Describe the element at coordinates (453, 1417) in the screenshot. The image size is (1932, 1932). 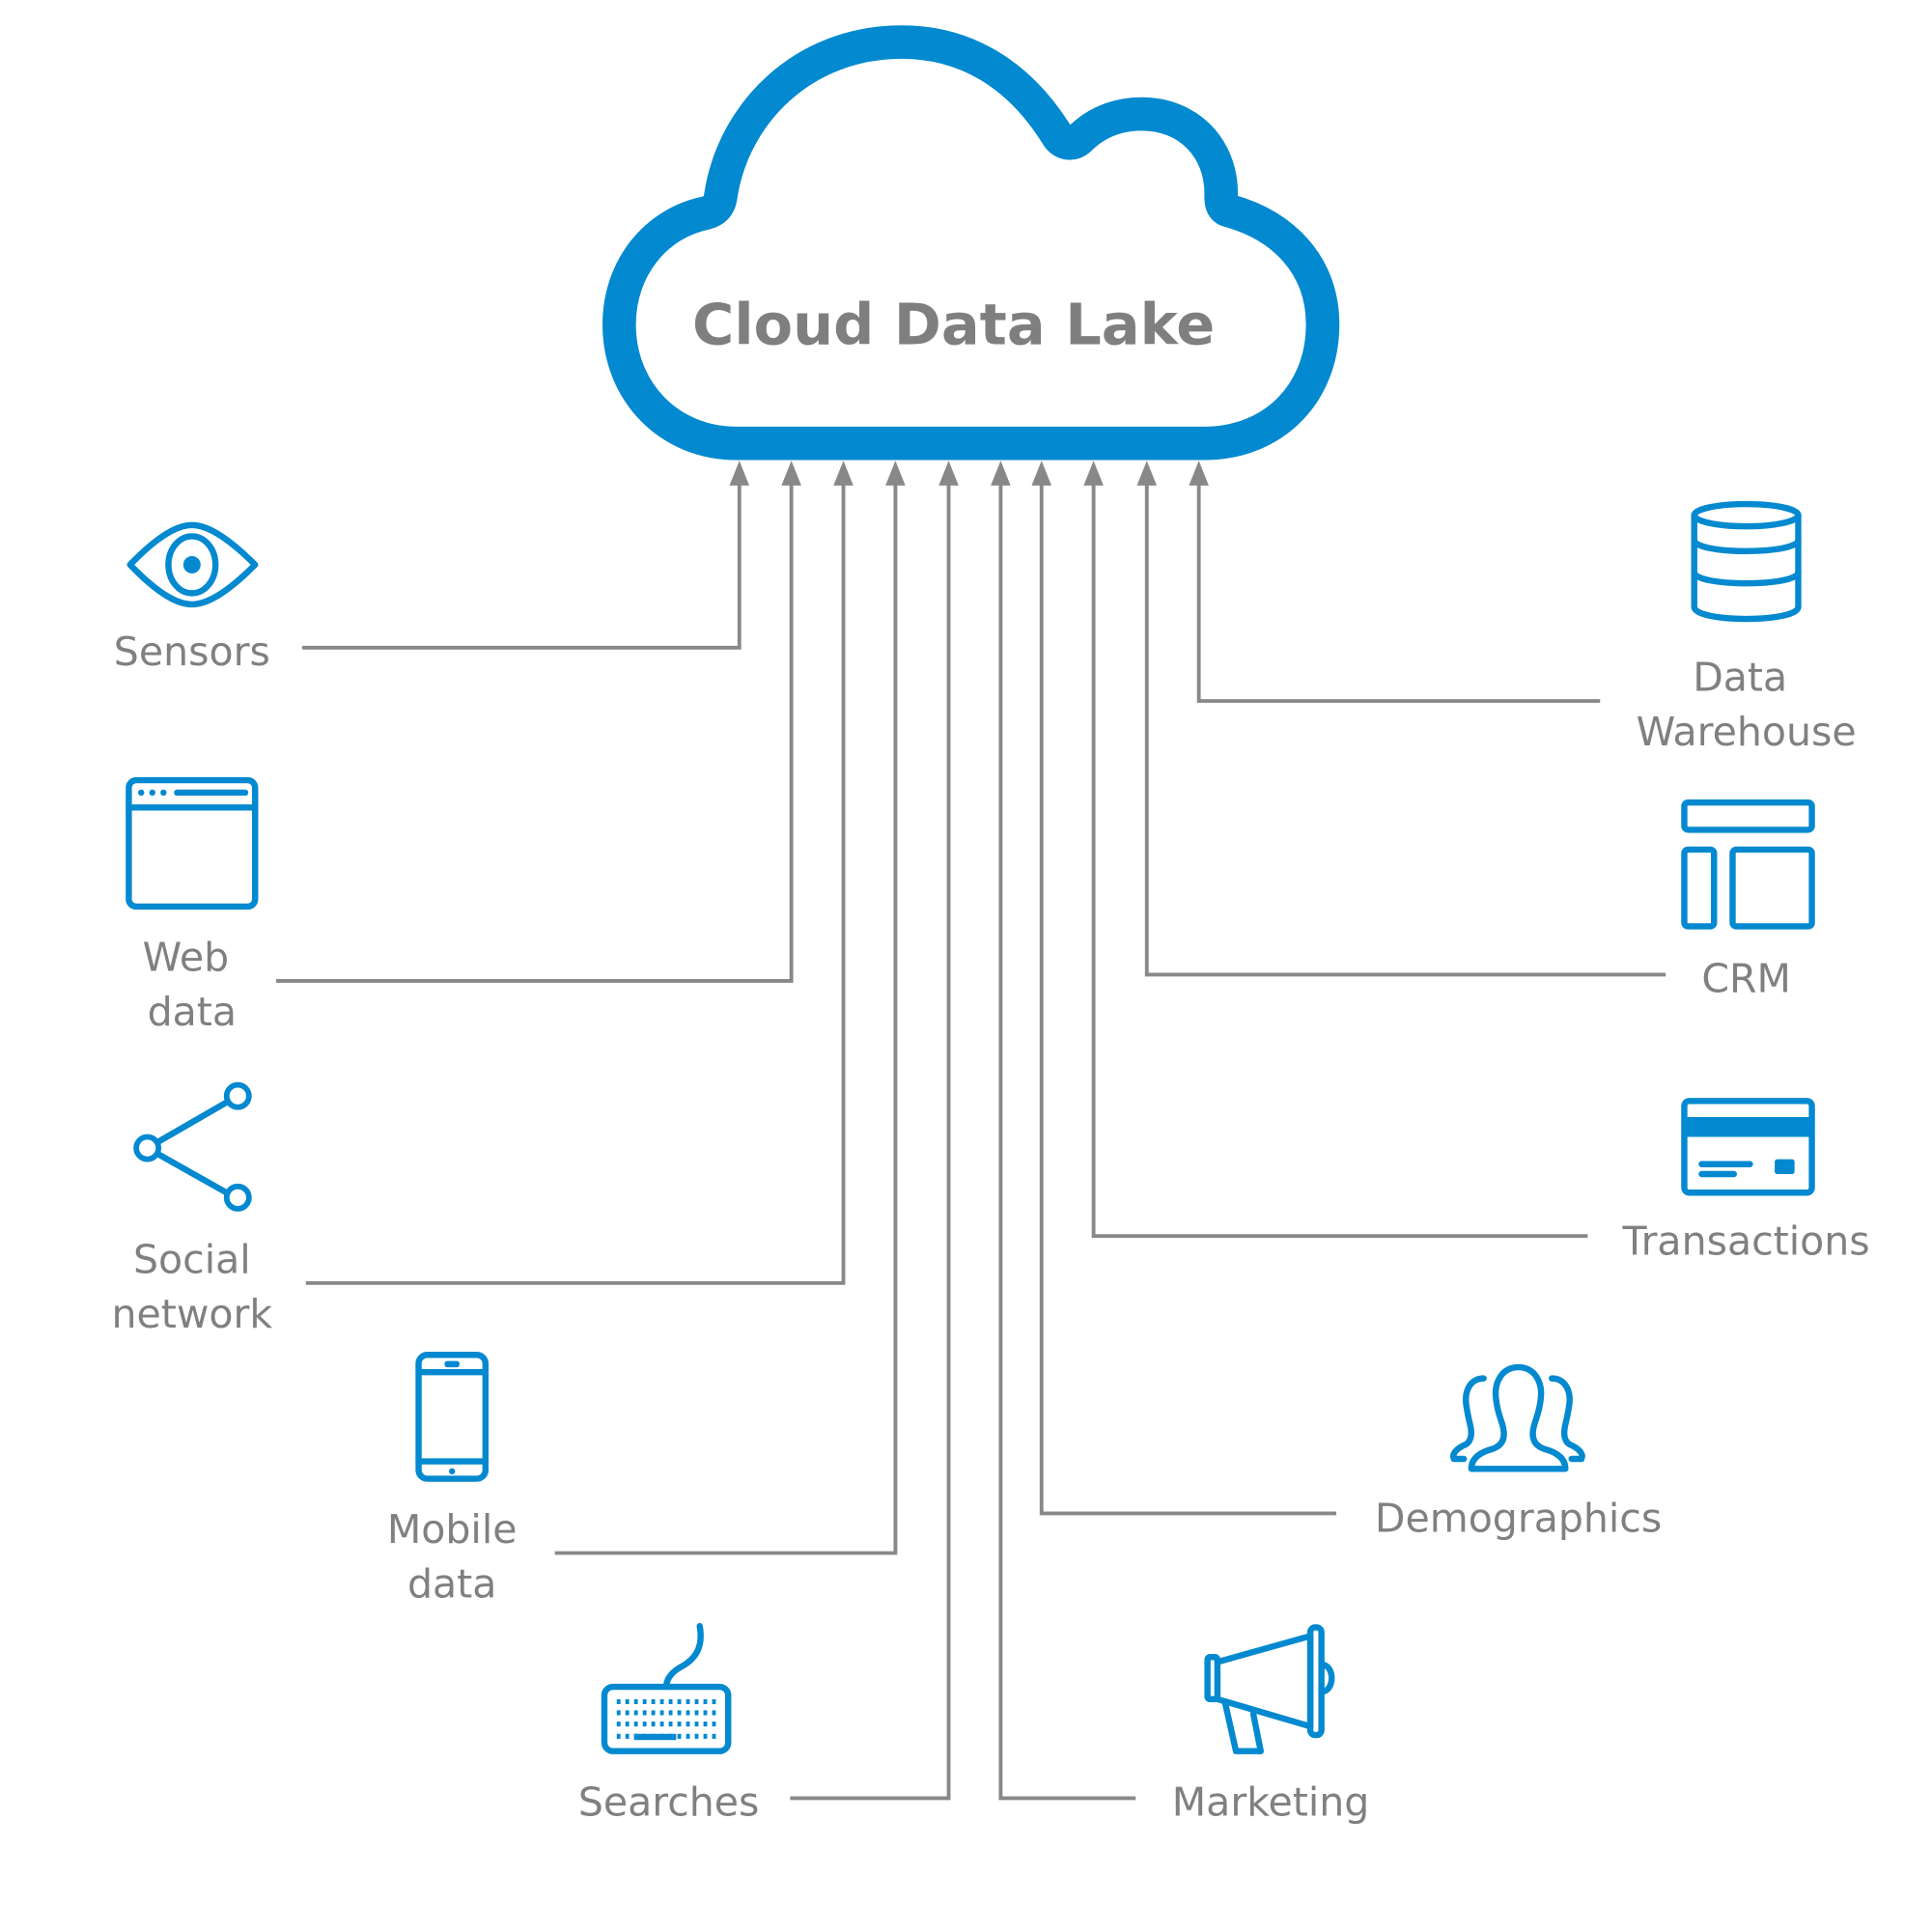
I see `smartphone-icon` at that location.